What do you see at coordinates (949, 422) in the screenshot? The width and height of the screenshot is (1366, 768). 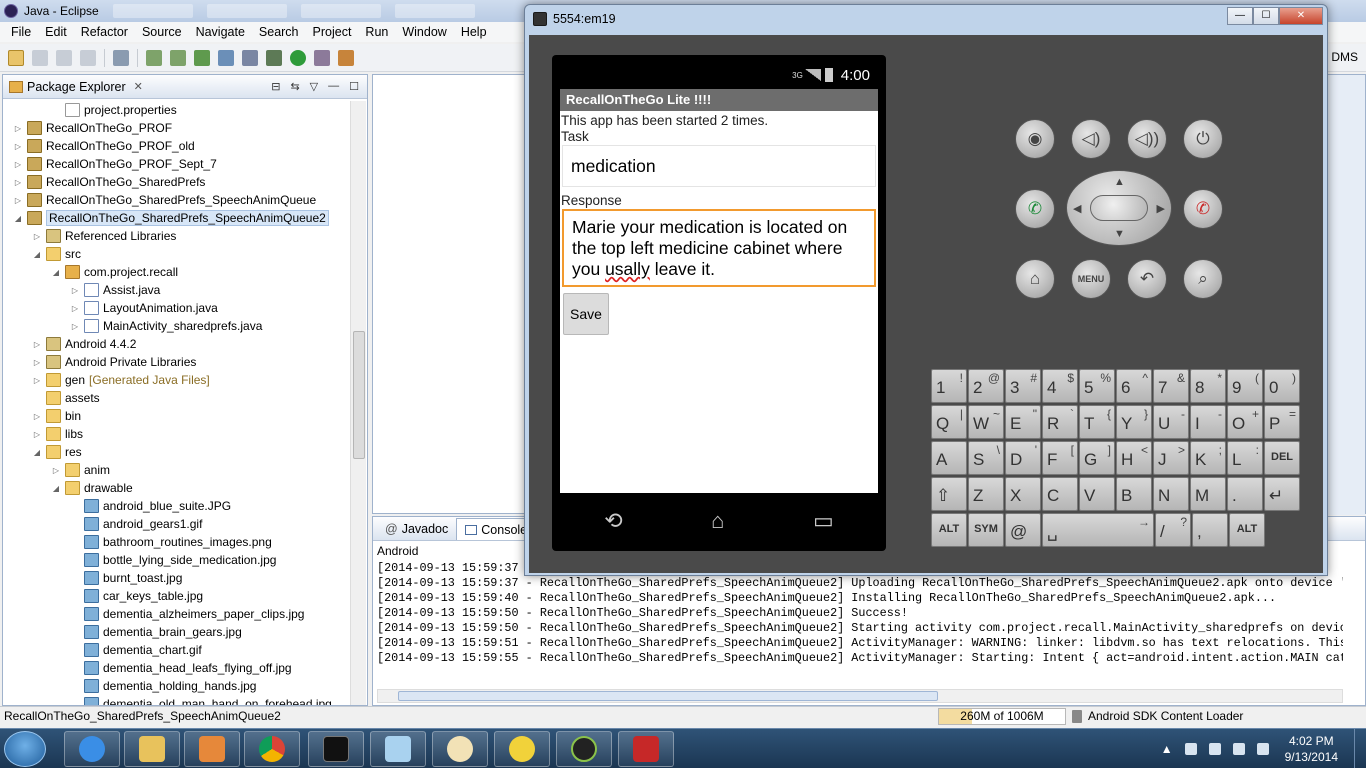 I see `key: Q |` at bounding box center [949, 422].